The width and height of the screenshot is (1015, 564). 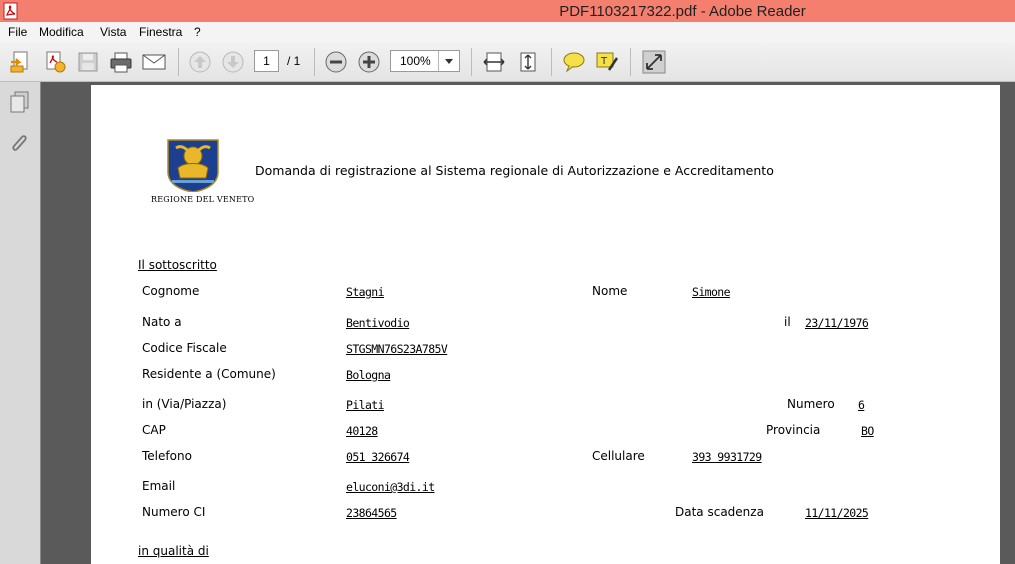 What do you see at coordinates (365, 292) in the screenshot?
I see `value-cognome: Stagni` at bounding box center [365, 292].